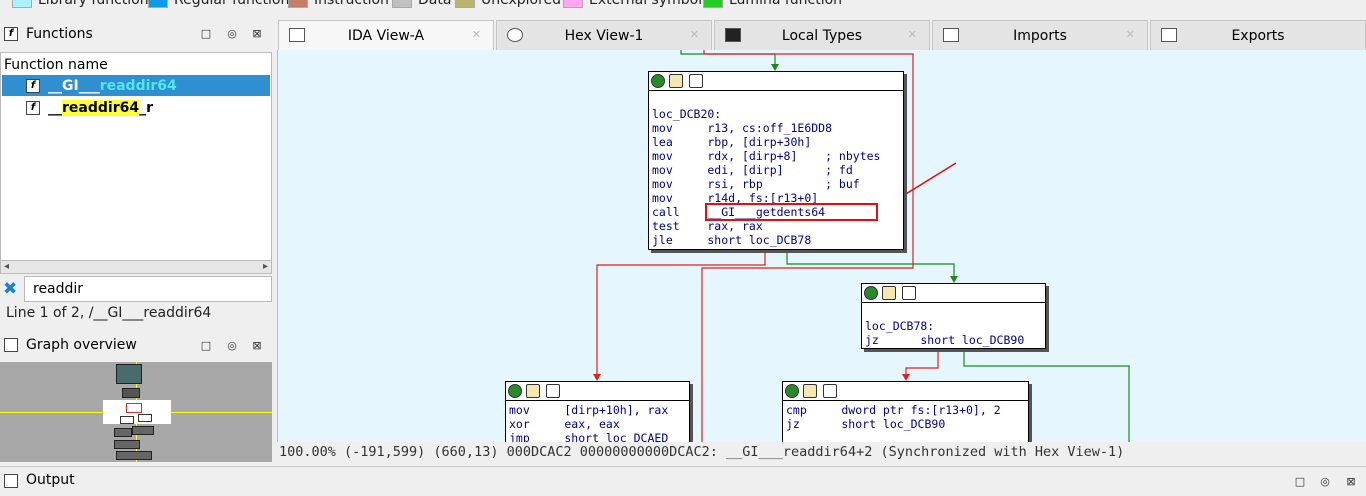 The image size is (1366, 496). I want to click on legend-label: Data, so click(435, 4).